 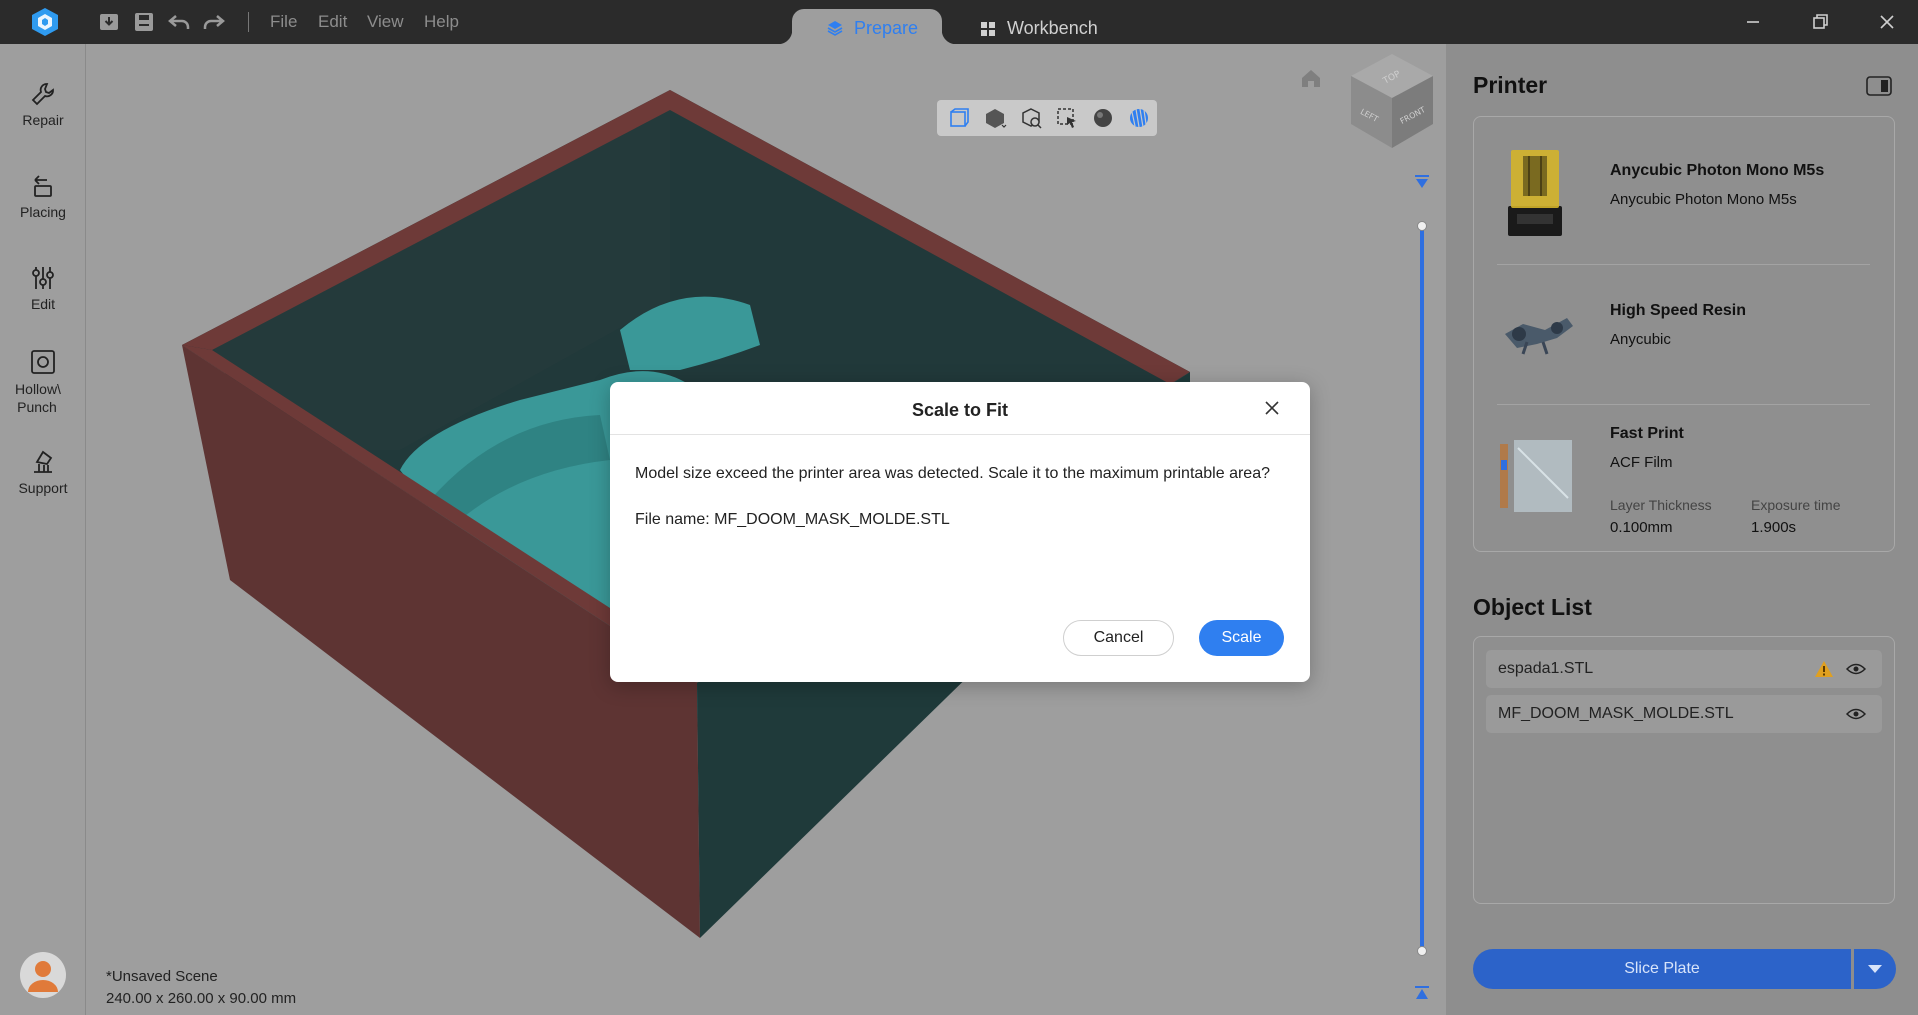 What do you see at coordinates (1067, 118) in the screenshot?
I see `select-box-icon` at bounding box center [1067, 118].